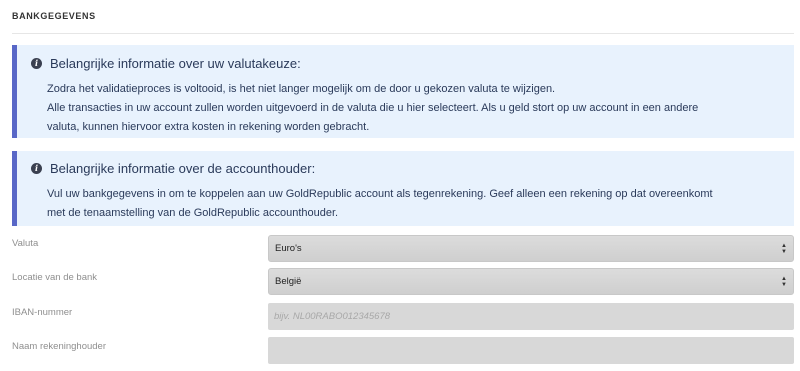  What do you see at coordinates (25, 243) in the screenshot?
I see `currency-label: Valuta` at bounding box center [25, 243].